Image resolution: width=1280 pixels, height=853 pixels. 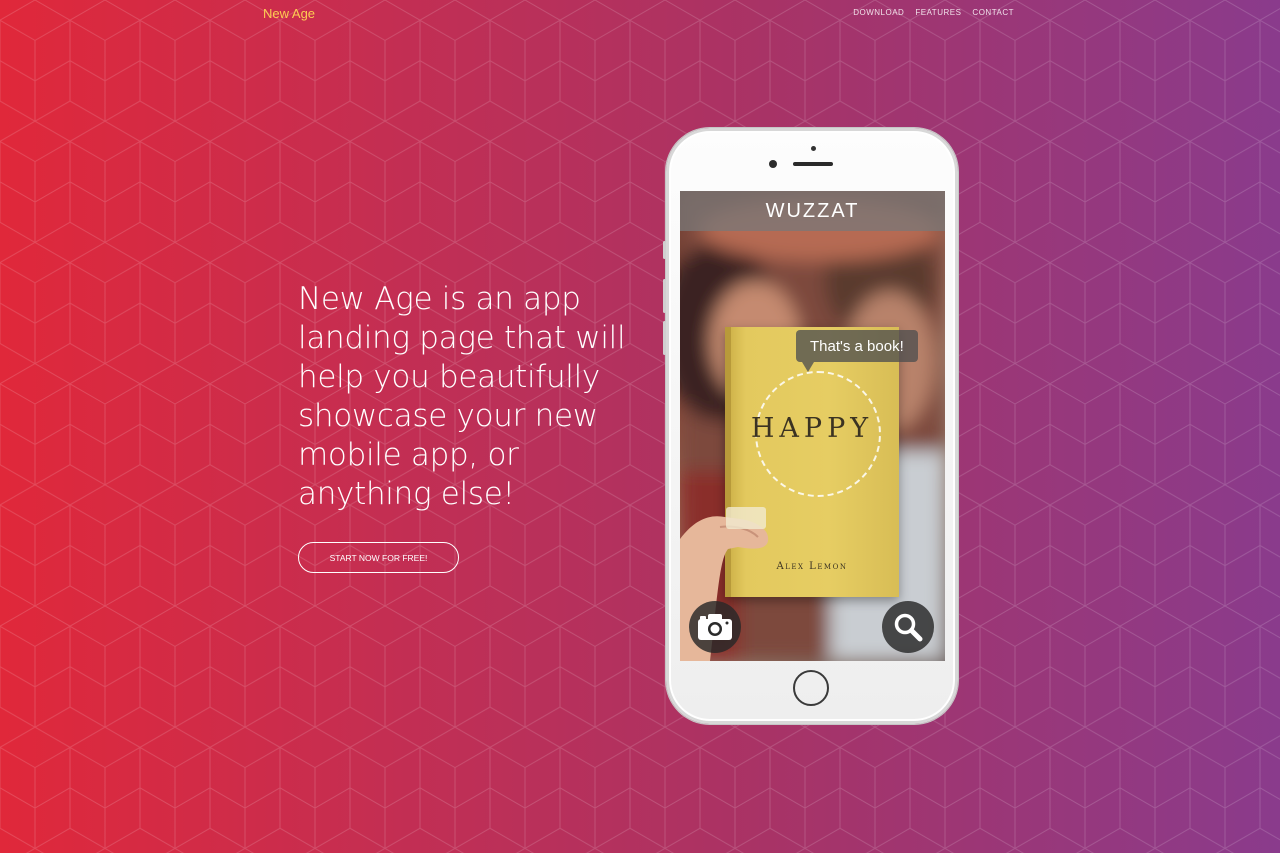 I want to click on app-title: WUZZAT, so click(x=812, y=210).